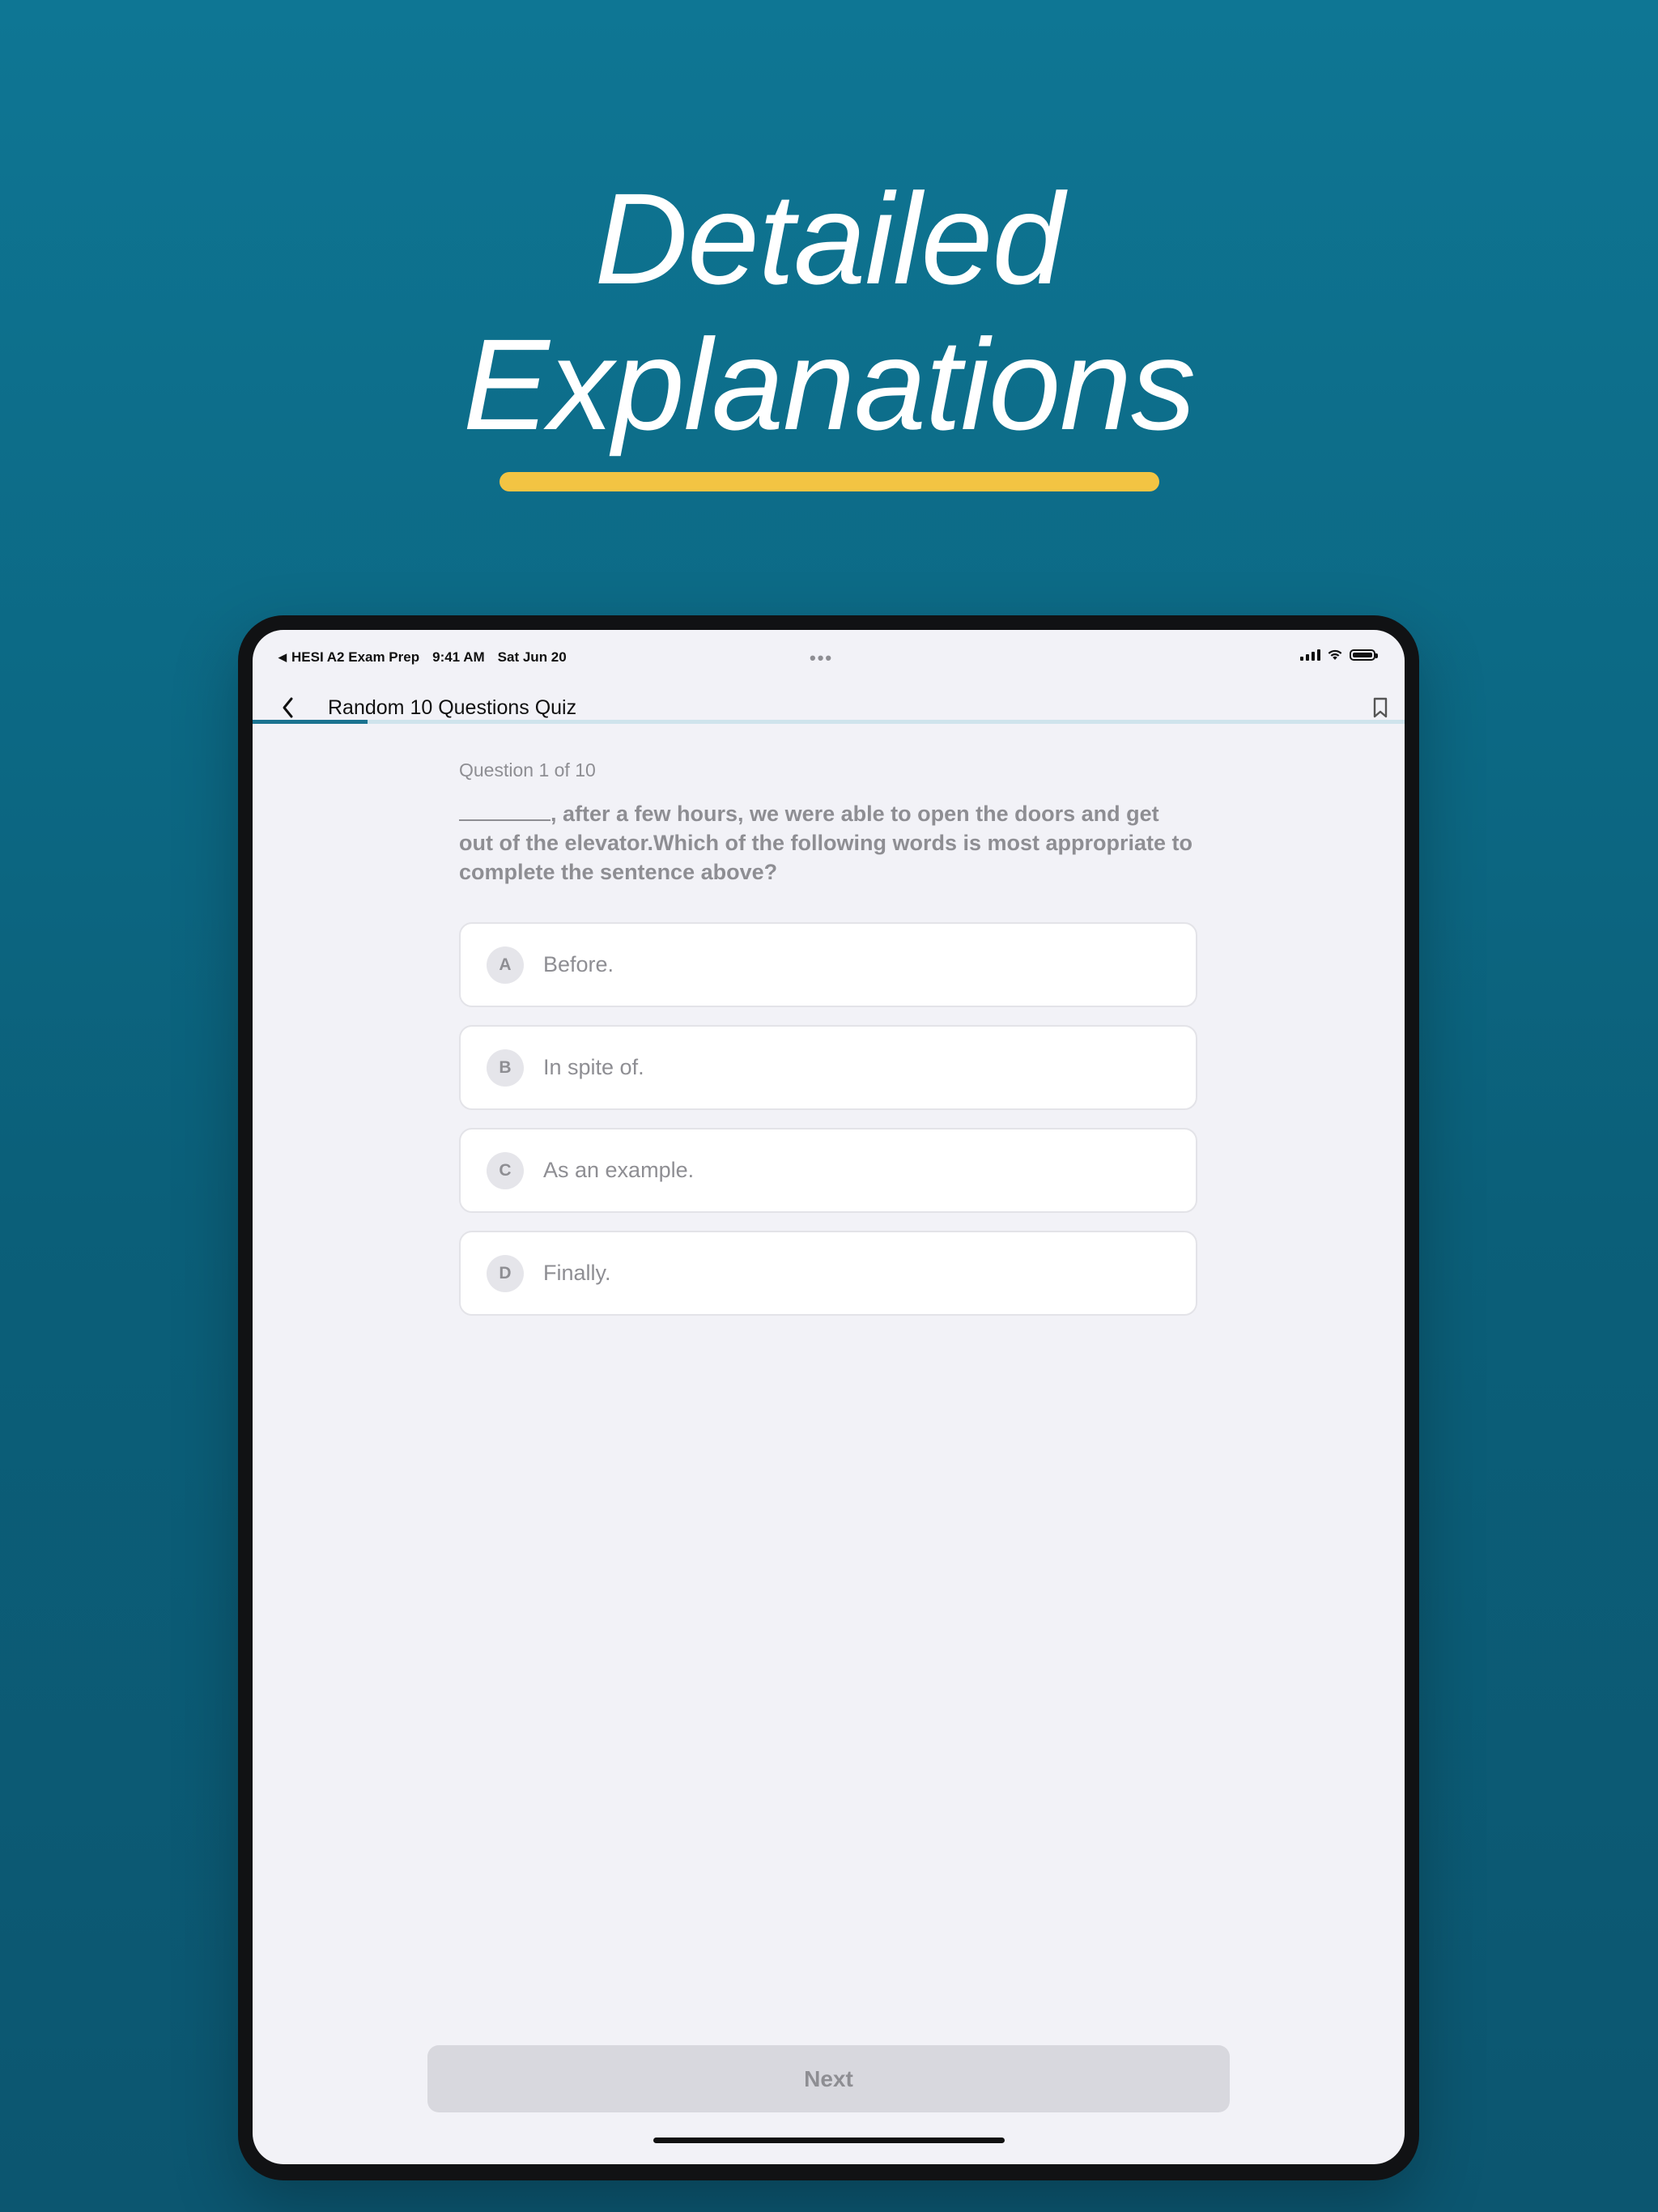  What do you see at coordinates (505, 1273) in the screenshot?
I see `option-letter-badge: D` at bounding box center [505, 1273].